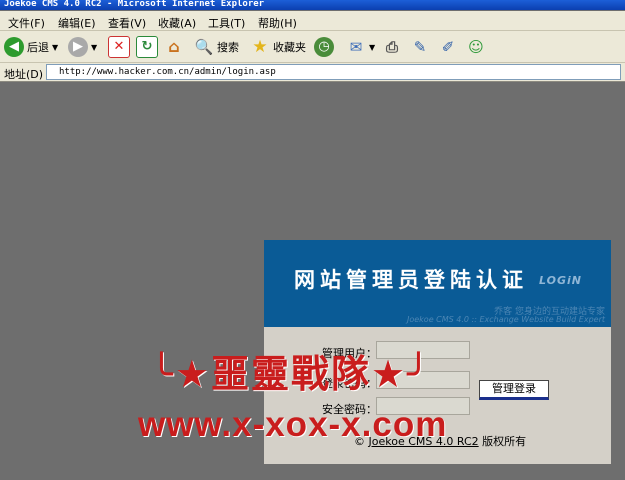  I want to click on back-arrow-icon: ◀, so click(14, 47).